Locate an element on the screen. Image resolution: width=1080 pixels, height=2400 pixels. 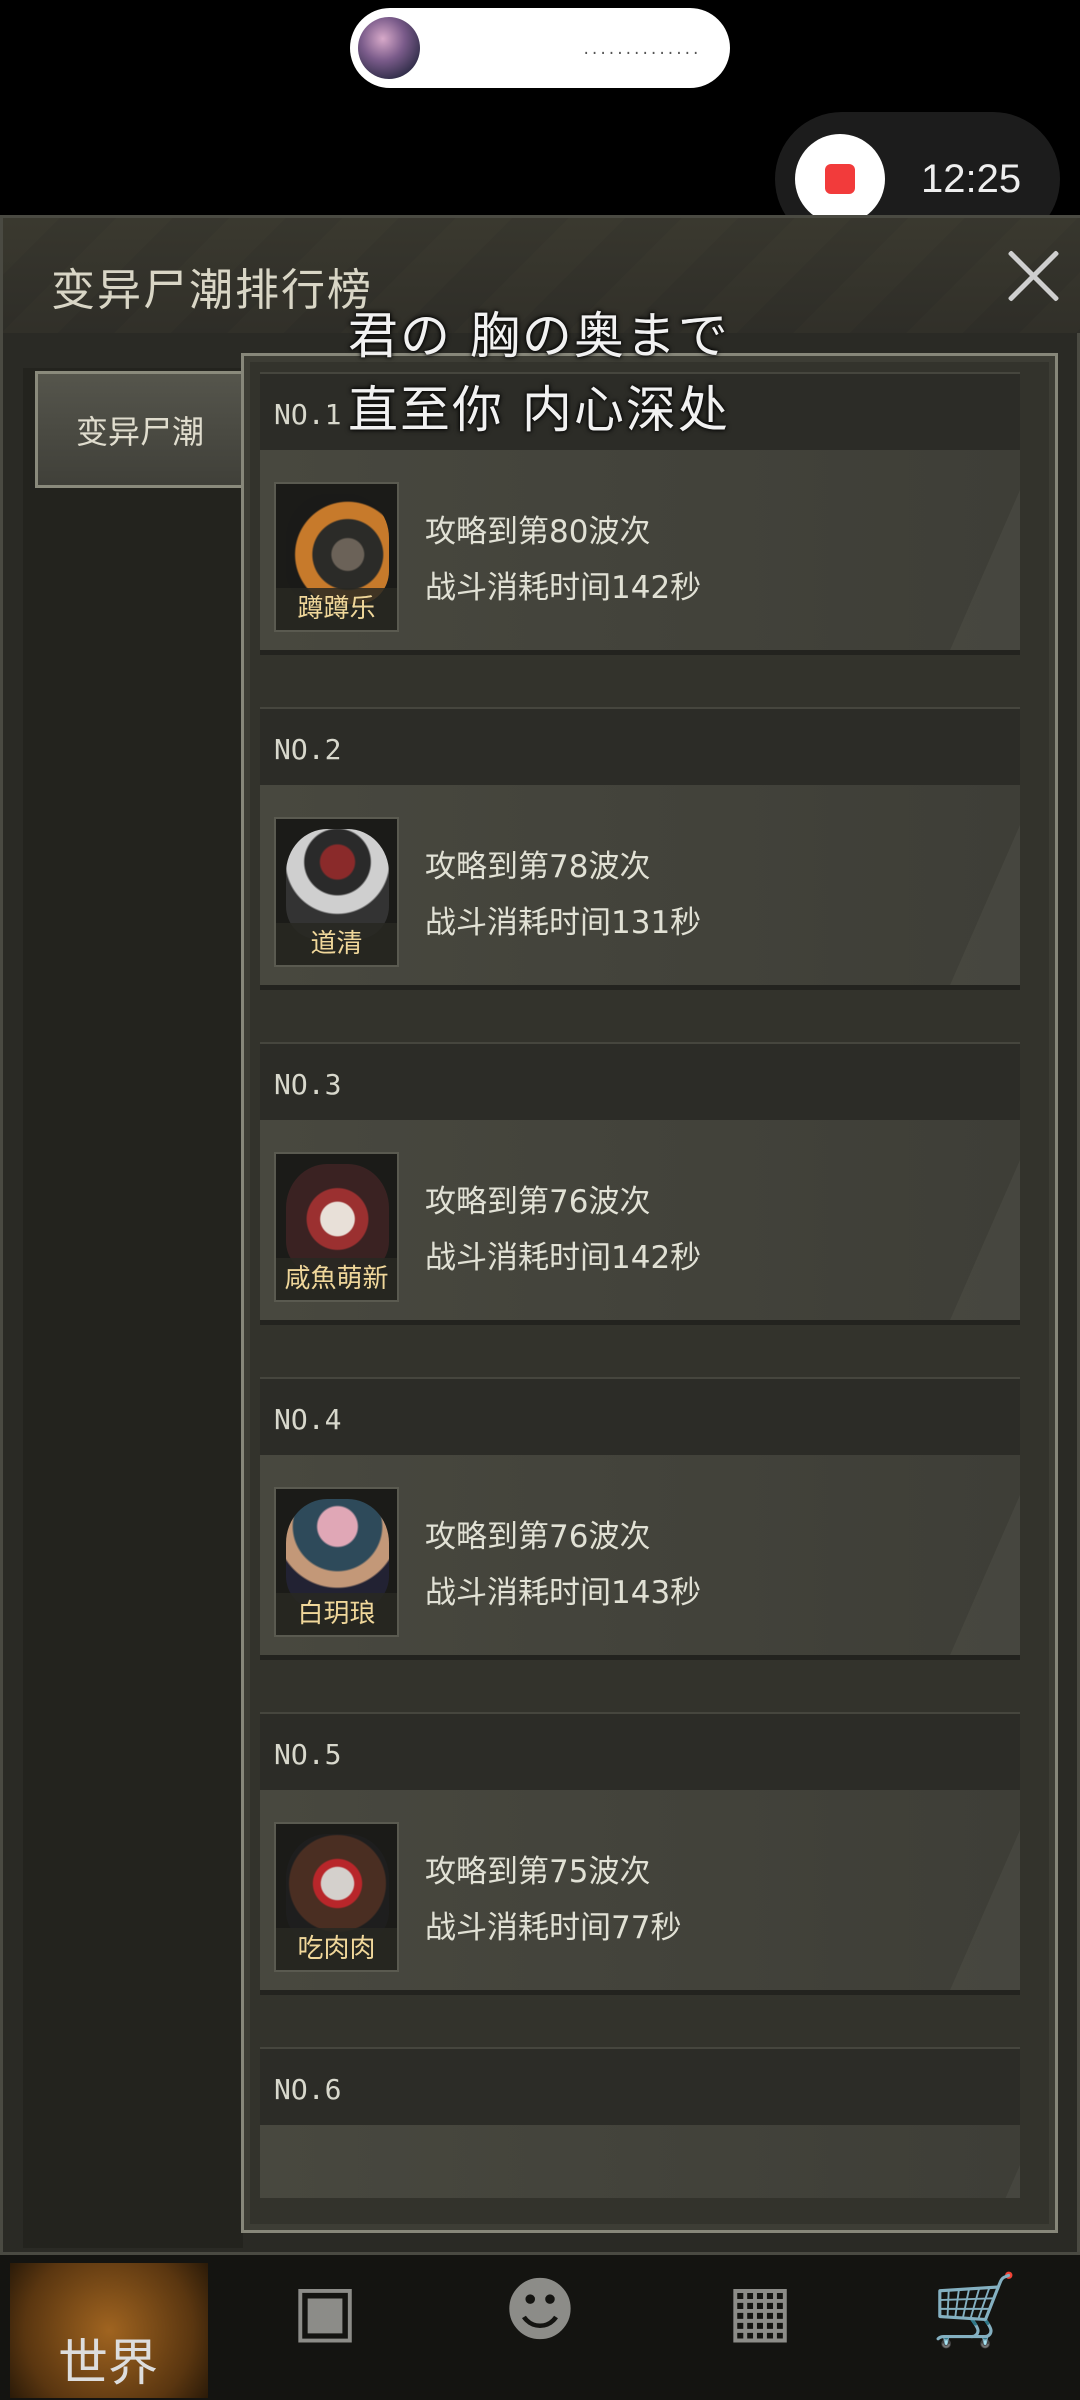
bottom-nav: 世界 ▣ ☻ ▦ 🛒 is located at coordinates (540, 2327).